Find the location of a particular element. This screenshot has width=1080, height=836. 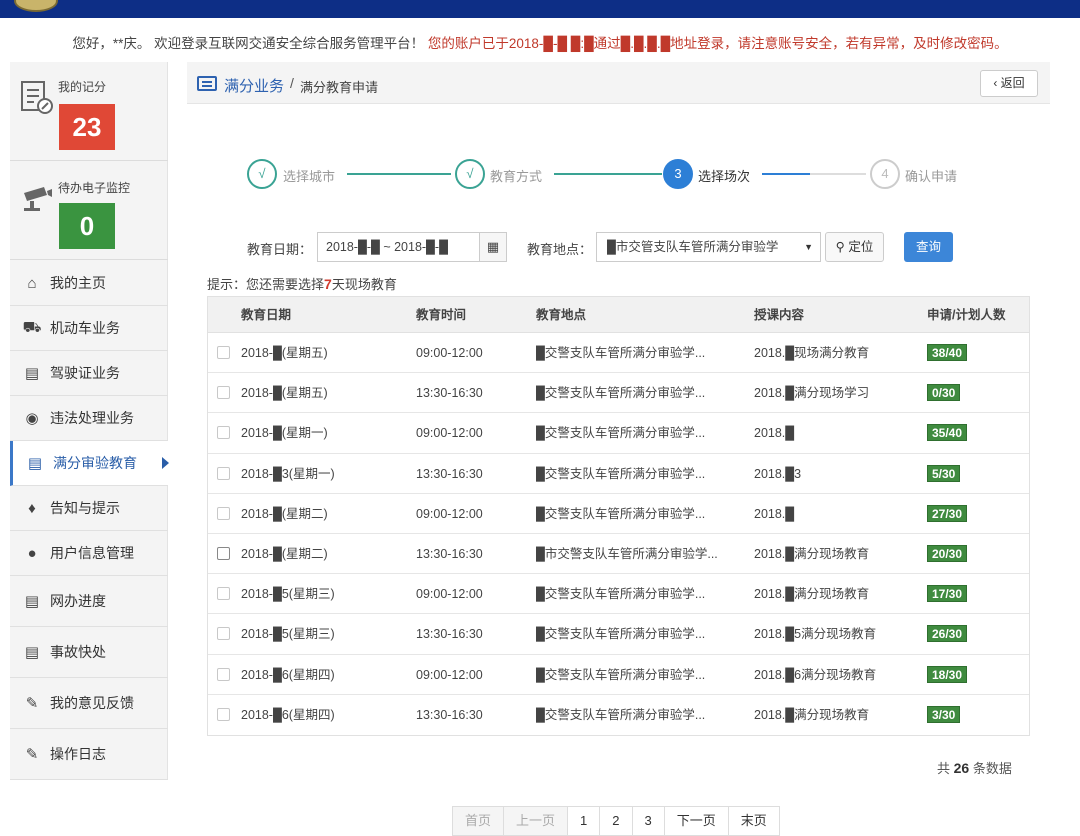

cell-content: 2018.█5满分现场教育 is located at coordinates (815, 634).